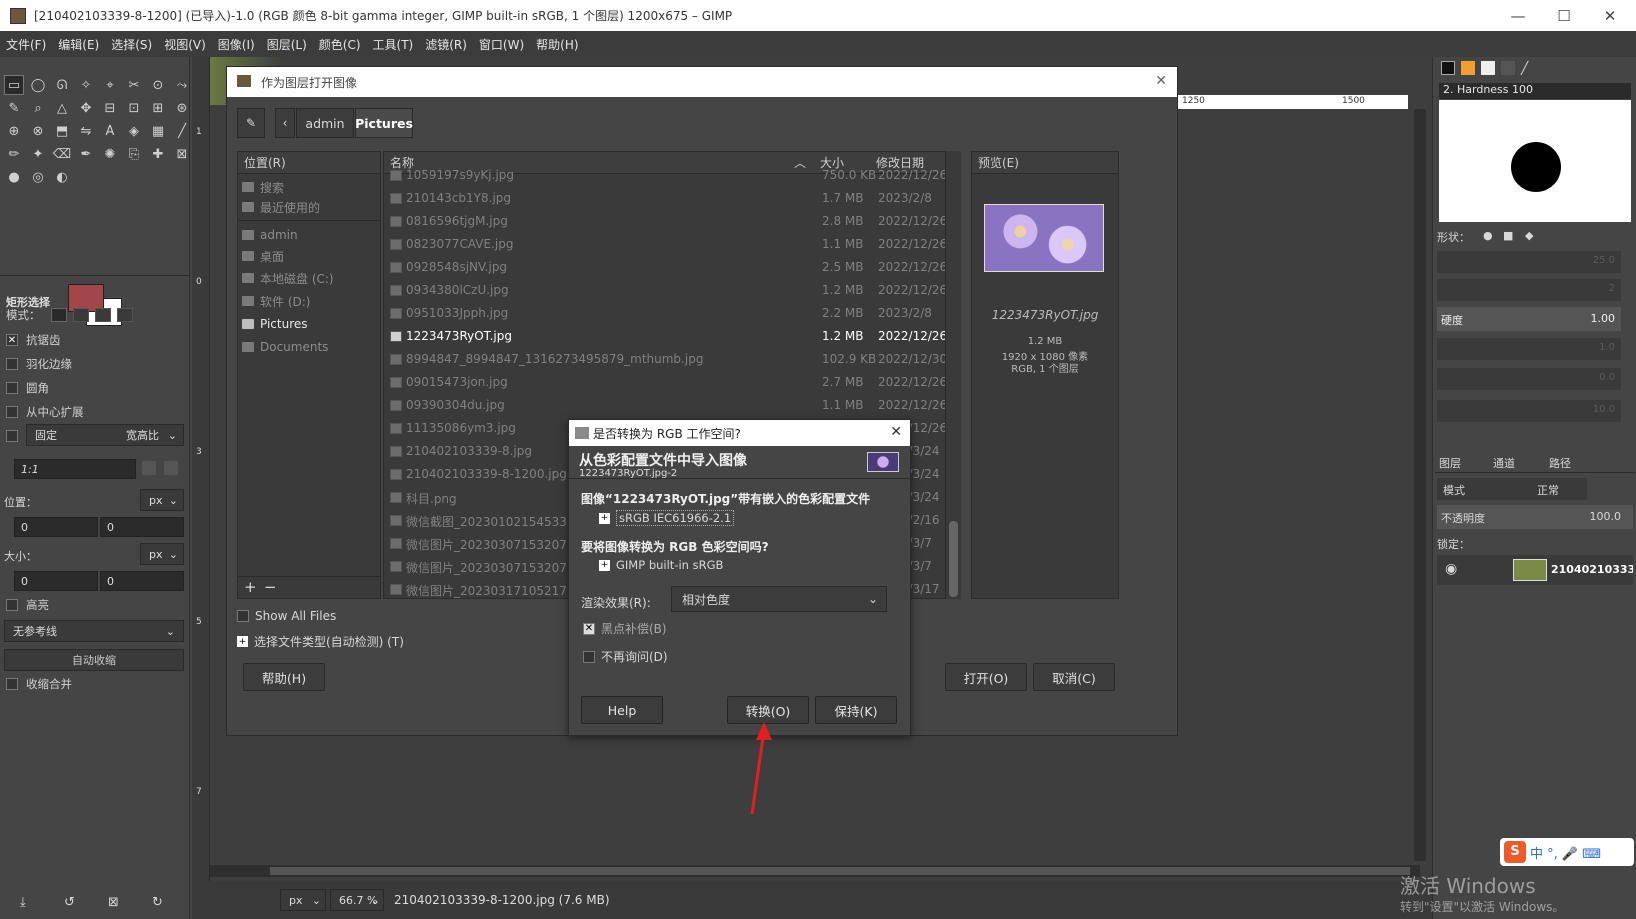 The height and width of the screenshot is (919, 1636). What do you see at coordinates (661, 565) in the screenshot?
I see `target-profile-row: + GIMP built-in sRGB` at bounding box center [661, 565].